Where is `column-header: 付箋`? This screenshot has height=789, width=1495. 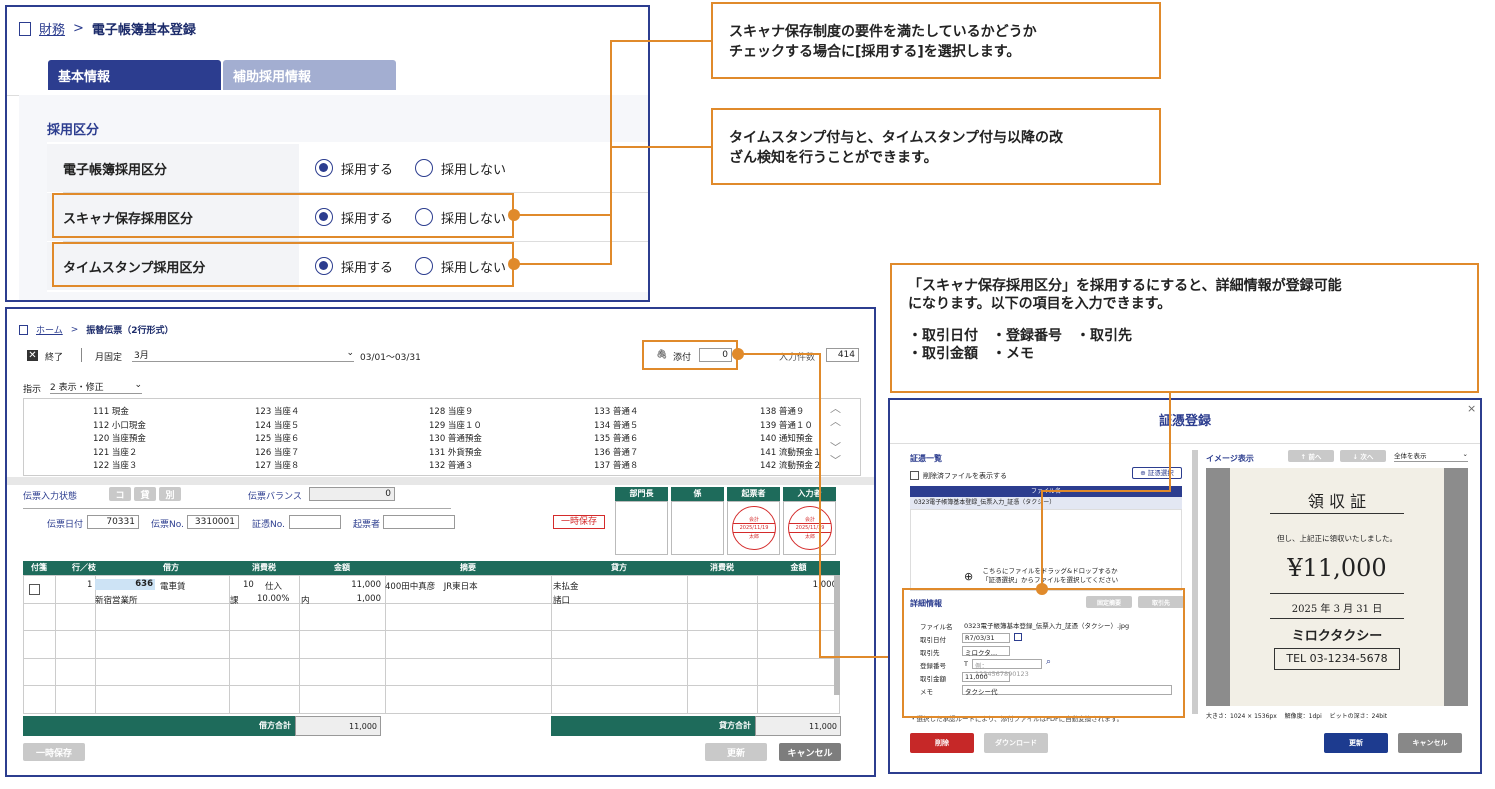
column-header: 付箋 is located at coordinates (39, 568).